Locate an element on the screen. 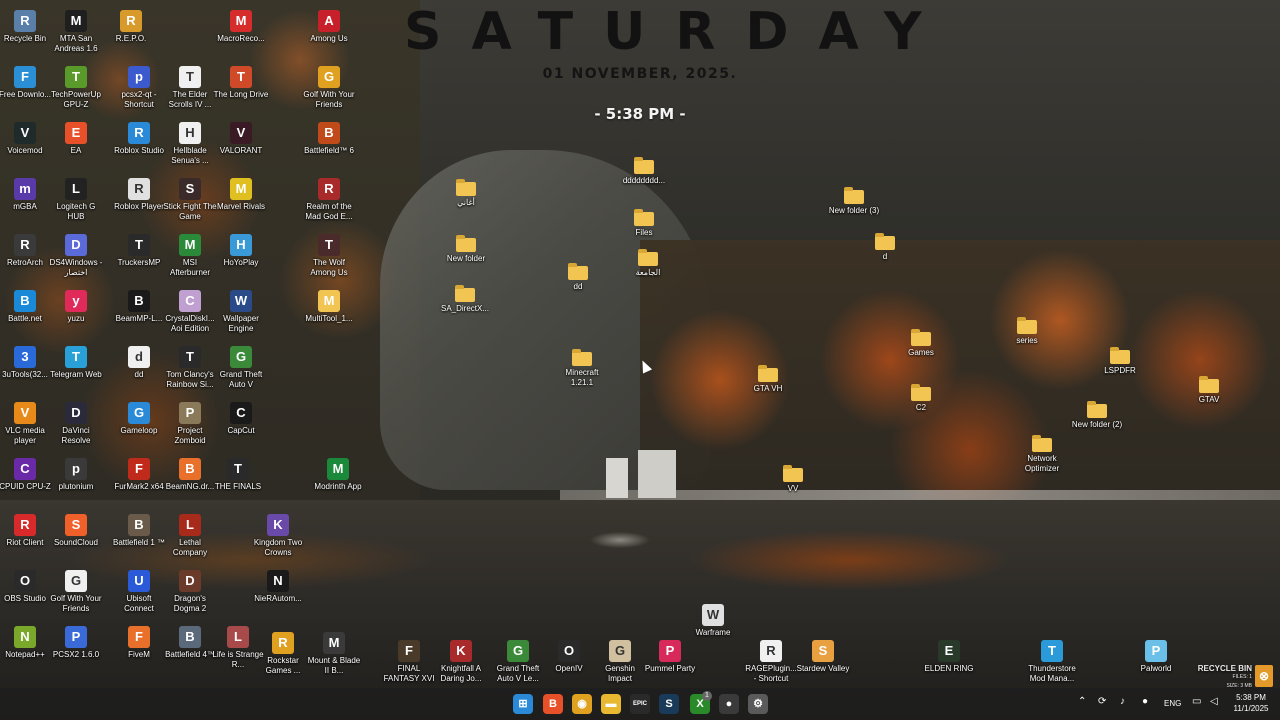 This screenshot has height=720, width=1280. desktop-folder: LSPDFR is located at coordinates (1120, 361).